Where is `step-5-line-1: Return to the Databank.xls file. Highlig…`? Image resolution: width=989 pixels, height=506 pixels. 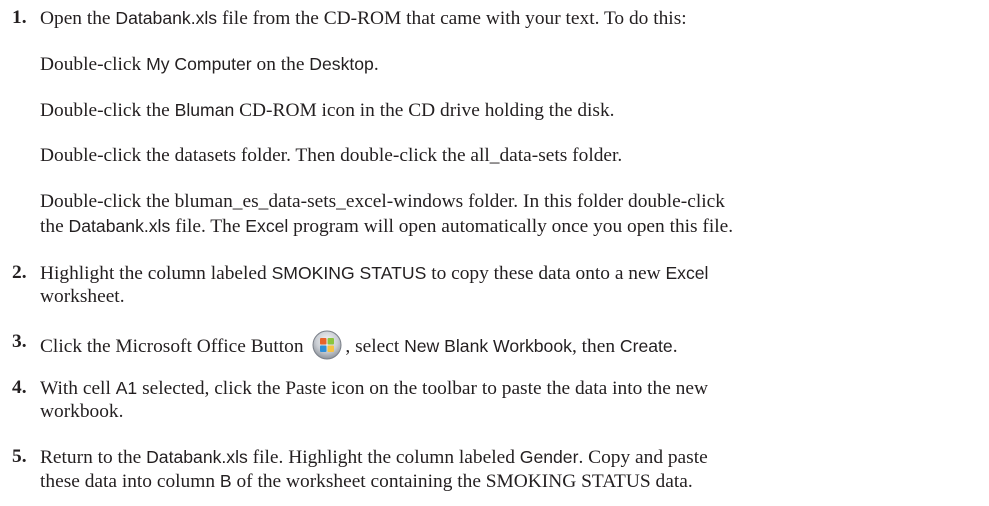
step-5-line-1: Return to the Databank.xls file. Highlig… is located at coordinates (374, 457).